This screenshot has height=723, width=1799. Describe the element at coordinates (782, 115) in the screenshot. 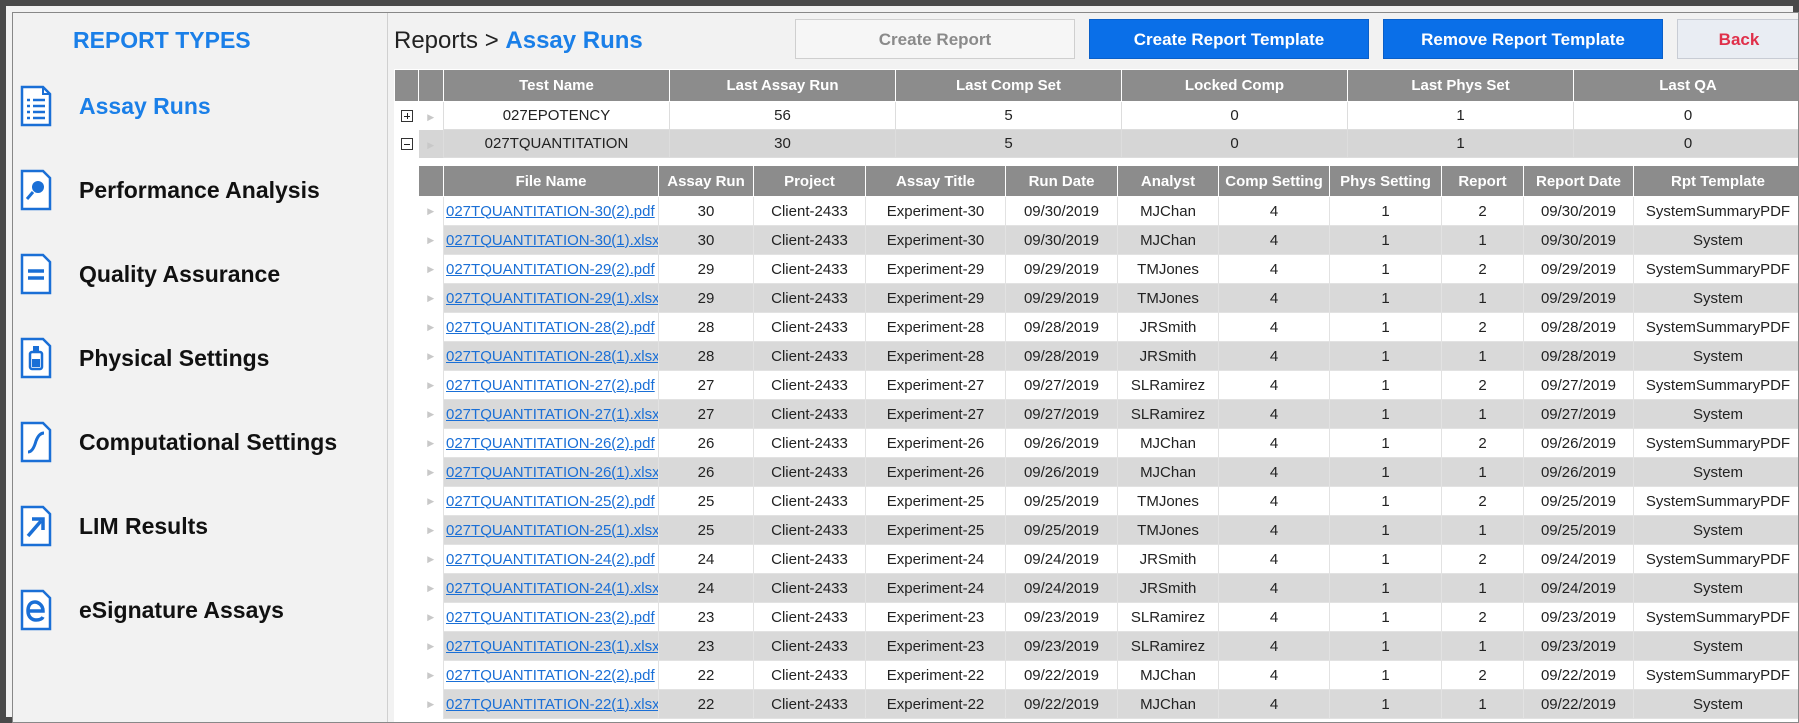

I see `table-cell: 56` at that location.